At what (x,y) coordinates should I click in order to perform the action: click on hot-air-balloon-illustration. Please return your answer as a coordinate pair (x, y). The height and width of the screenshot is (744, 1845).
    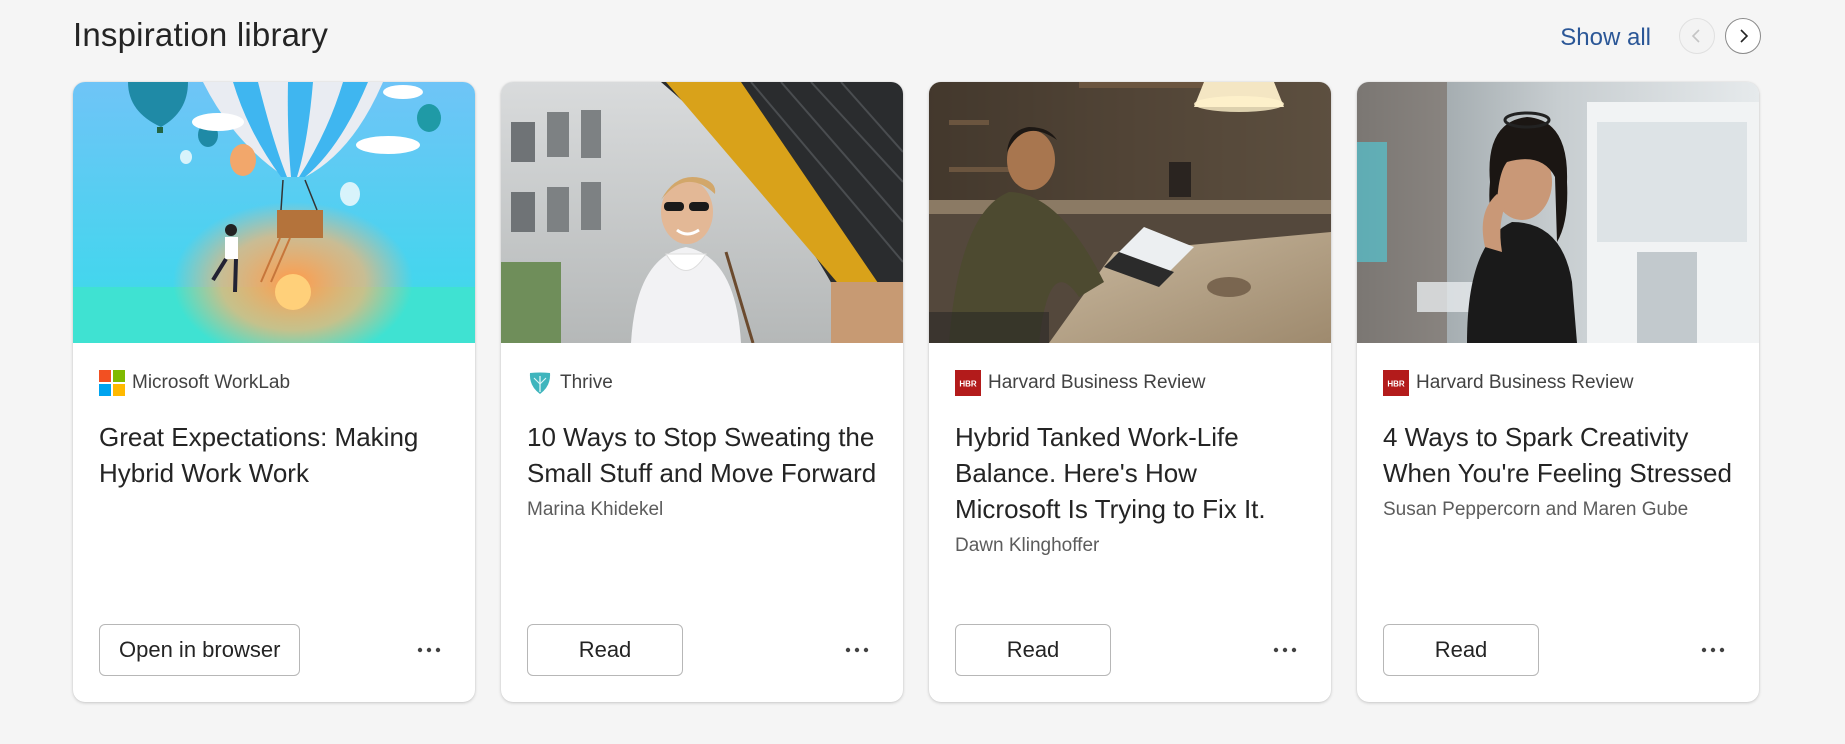
    Looking at the image, I should click on (274, 212).